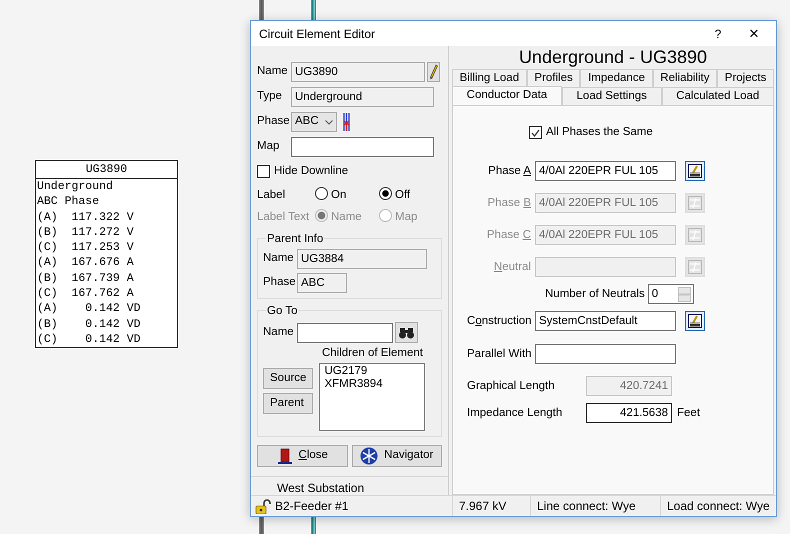  I want to click on conductor-field: 4/0Al 220EPR FUL 105, so click(605, 171).